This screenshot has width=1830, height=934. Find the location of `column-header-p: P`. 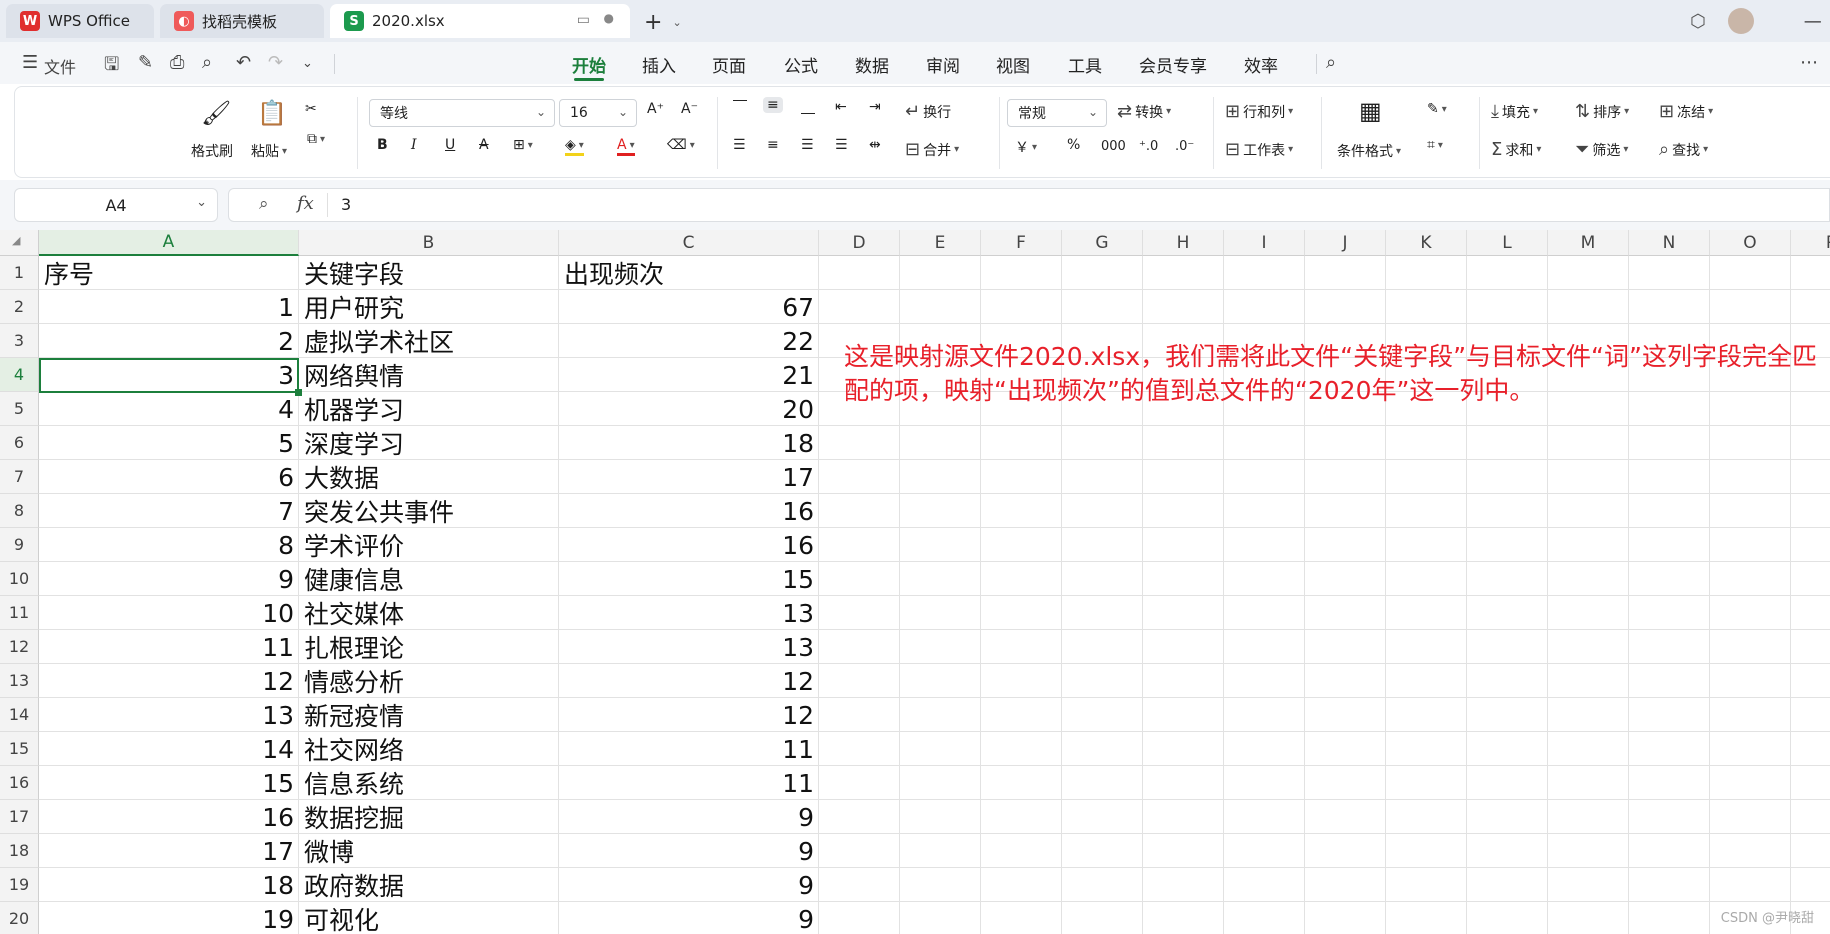

column-header-p: P is located at coordinates (1810, 243).